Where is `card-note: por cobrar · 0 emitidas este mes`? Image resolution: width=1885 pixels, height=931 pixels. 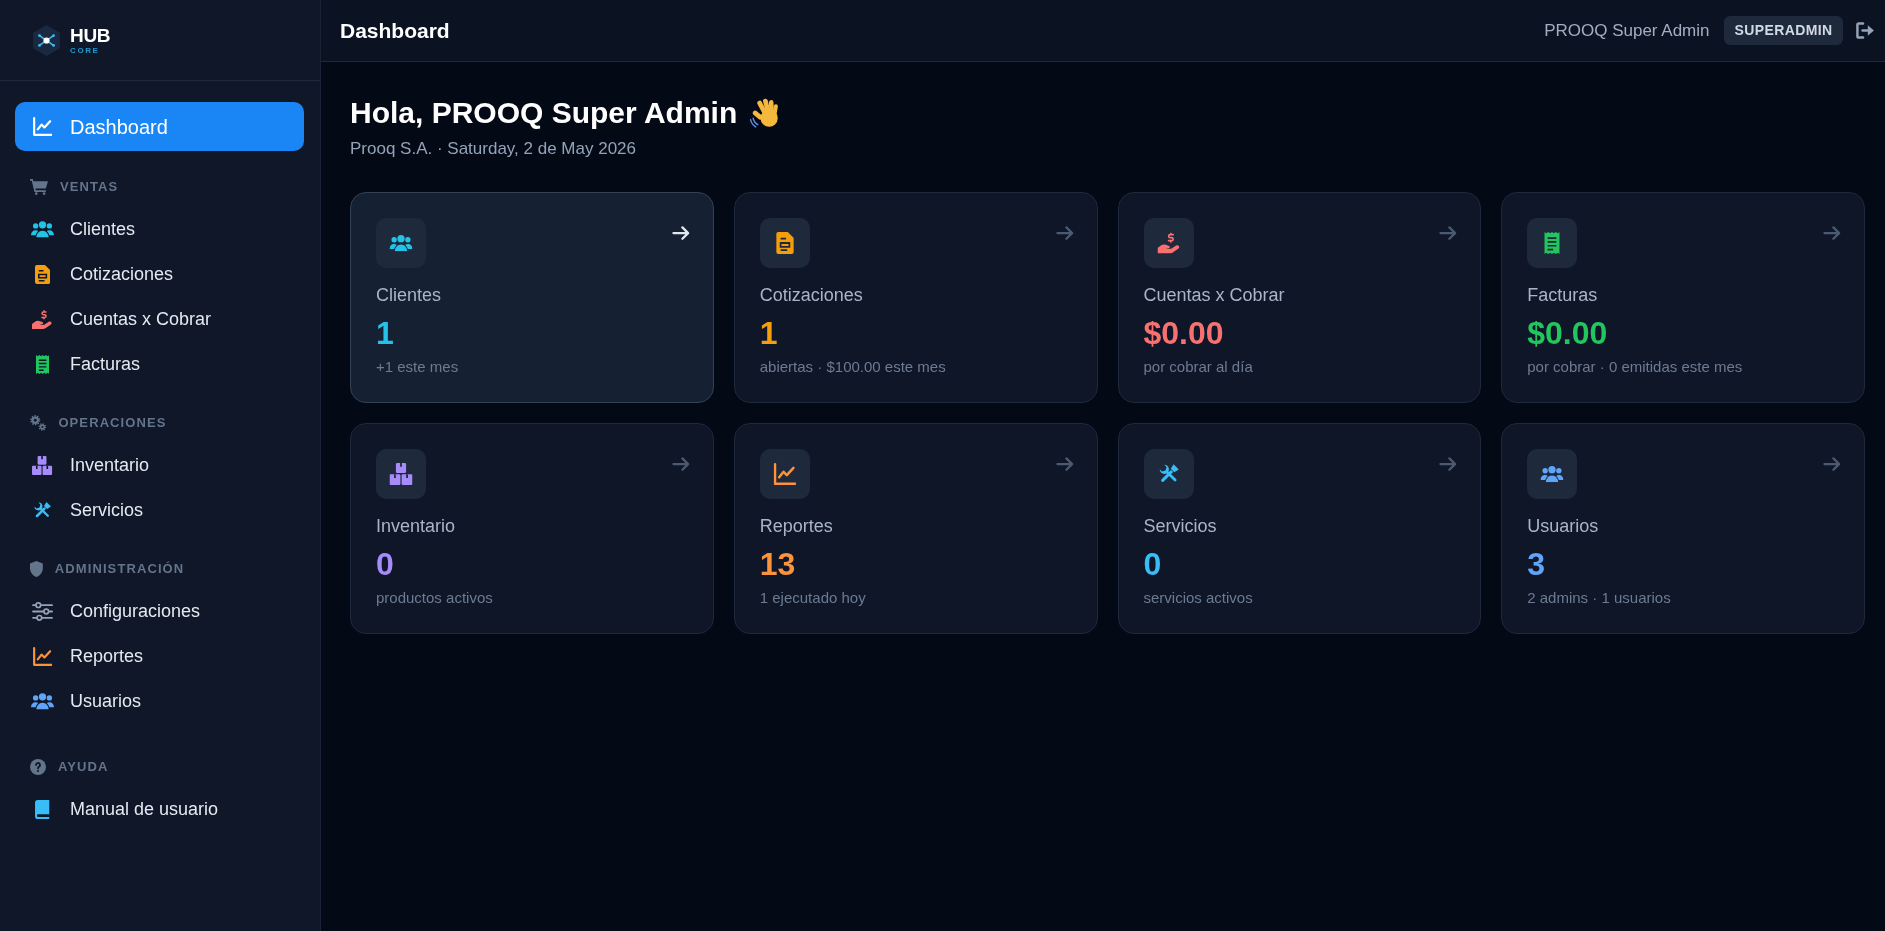
card-note: por cobrar · 0 emitidas este mes is located at coordinates (1635, 367).